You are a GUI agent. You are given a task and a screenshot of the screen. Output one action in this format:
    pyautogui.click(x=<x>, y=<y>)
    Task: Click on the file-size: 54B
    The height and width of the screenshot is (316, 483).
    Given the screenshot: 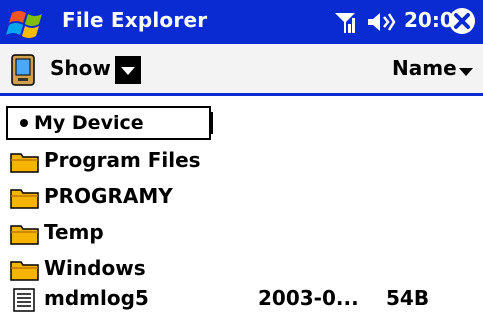 What is the action you would take?
    pyautogui.click(x=408, y=298)
    